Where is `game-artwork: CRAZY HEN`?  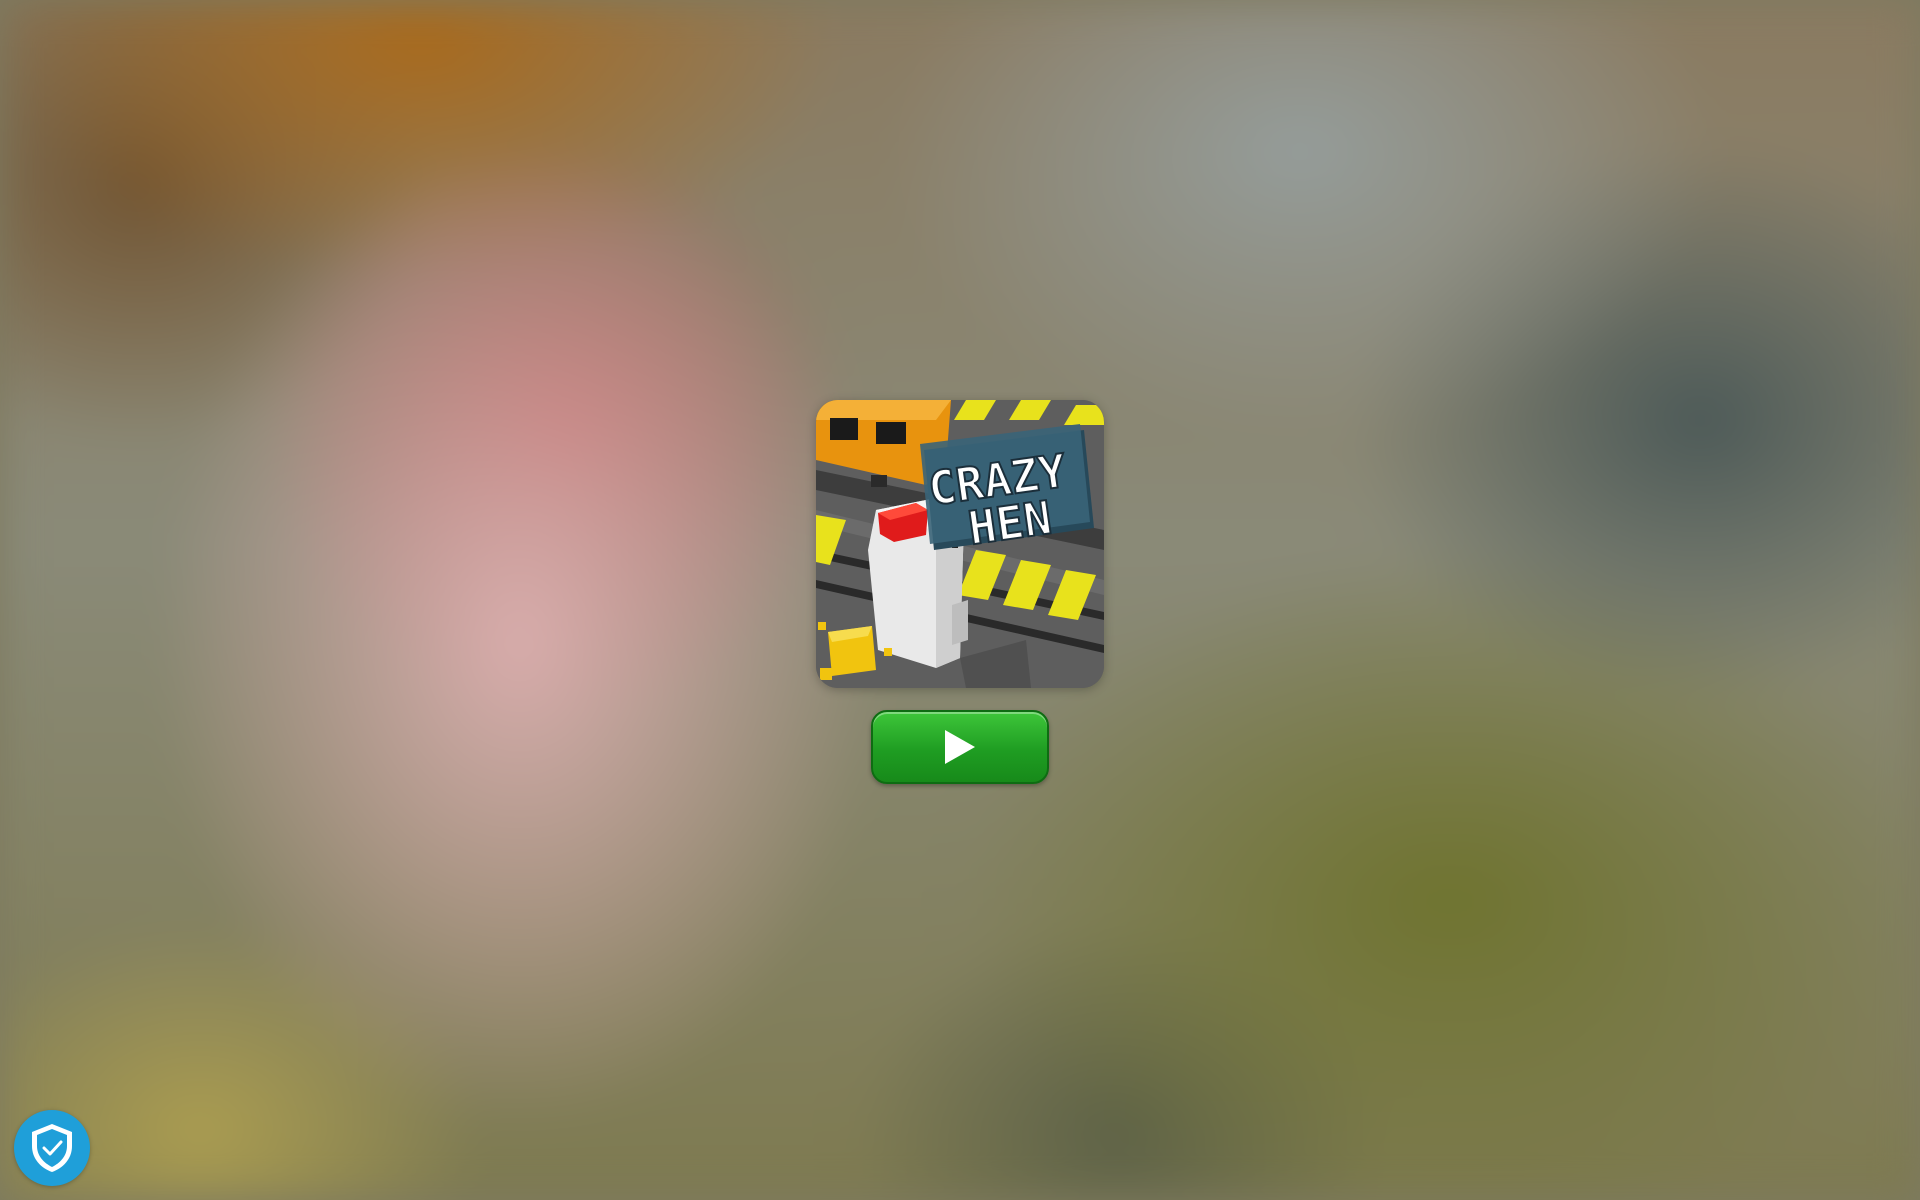
game-artwork: CRAZY HEN is located at coordinates (960, 544).